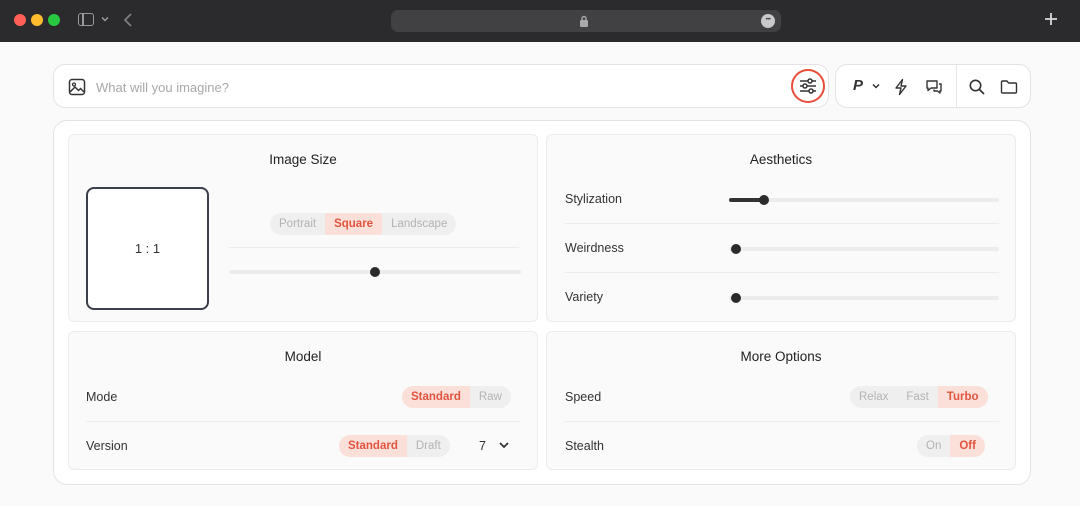  What do you see at coordinates (128, 20) in the screenshot?
I see `back-arrow-icon` at bounding box center [128, 20].